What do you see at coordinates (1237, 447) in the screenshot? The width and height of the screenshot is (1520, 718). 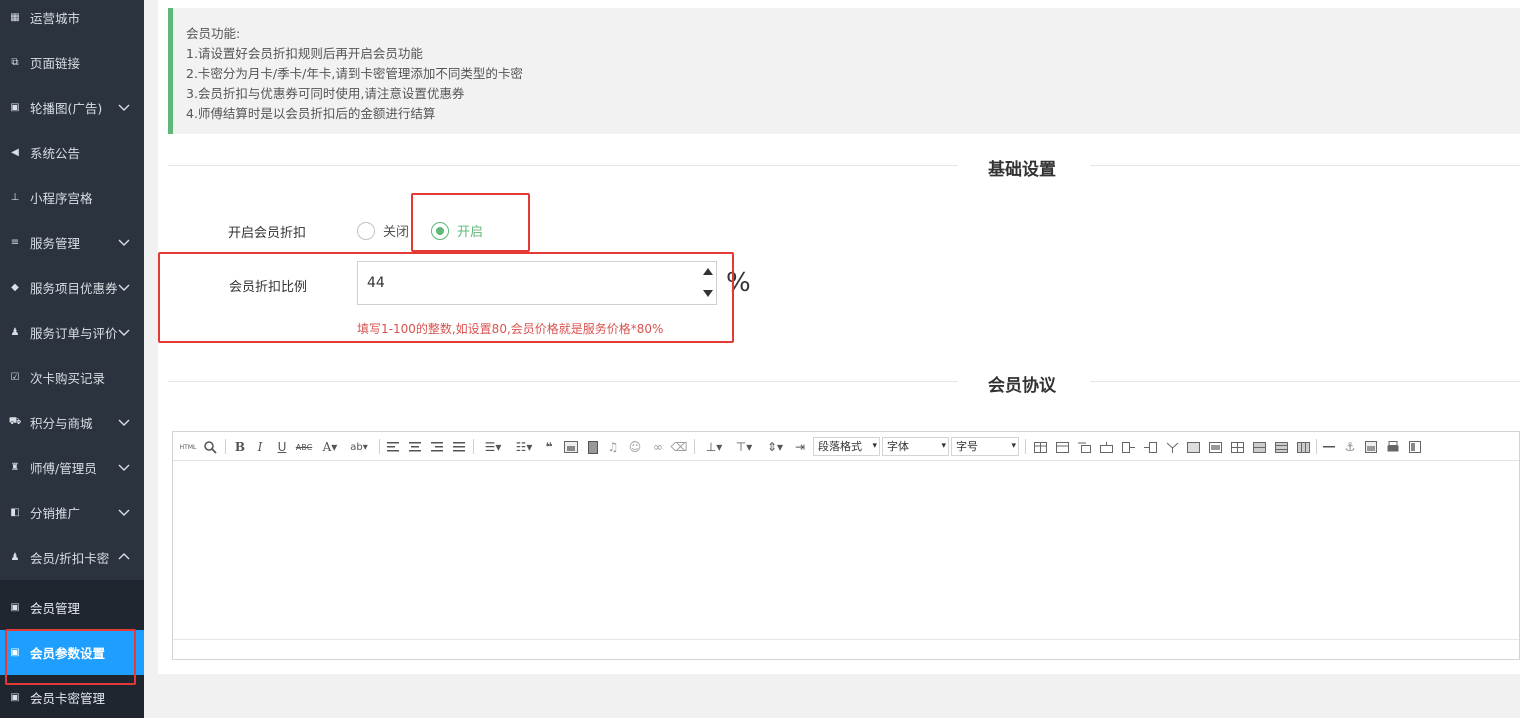 I see `merge-down-icon` at bounding box center [1237, 447].